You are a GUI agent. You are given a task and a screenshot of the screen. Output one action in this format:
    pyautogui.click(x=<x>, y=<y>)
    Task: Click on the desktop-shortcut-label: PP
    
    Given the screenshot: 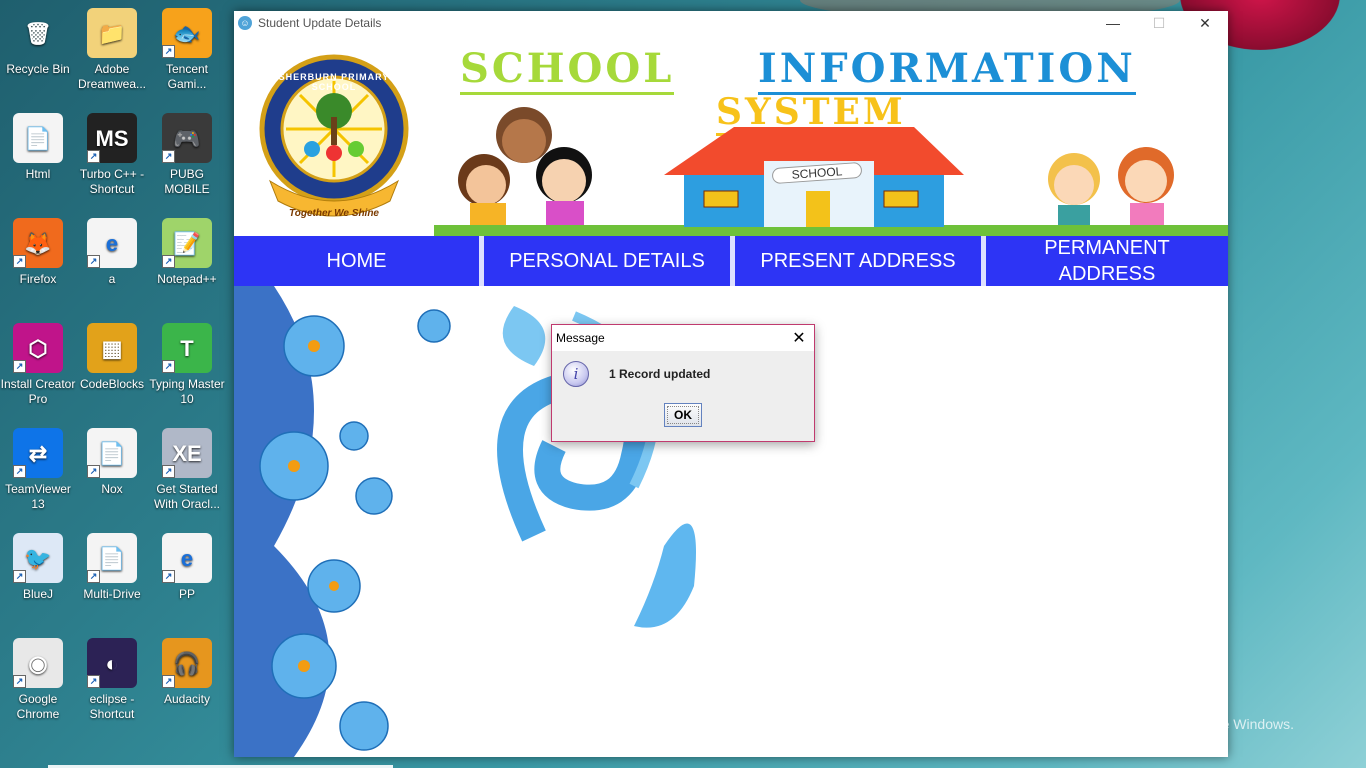 What is the action you would take?
    pyautogui.click(x=186, y=594)
    